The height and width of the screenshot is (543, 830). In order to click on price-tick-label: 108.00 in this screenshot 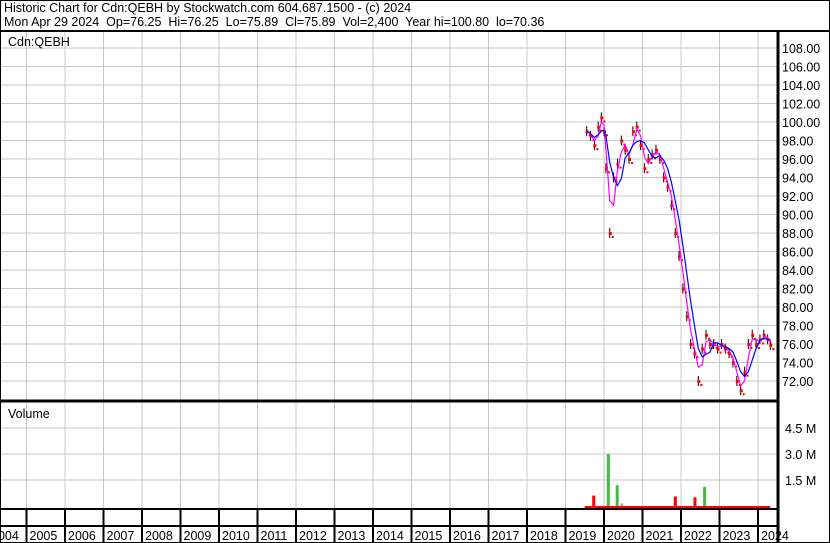, I will do `click(801, 49)`.